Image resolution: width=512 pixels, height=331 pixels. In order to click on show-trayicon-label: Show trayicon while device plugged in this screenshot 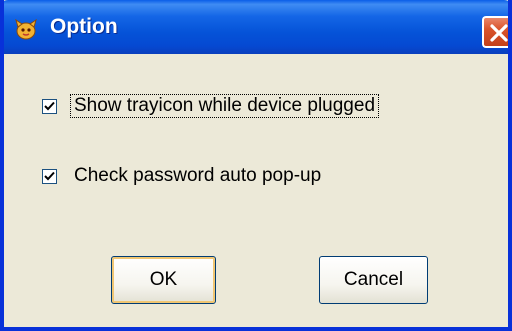, I will do `click(224, 106)`.